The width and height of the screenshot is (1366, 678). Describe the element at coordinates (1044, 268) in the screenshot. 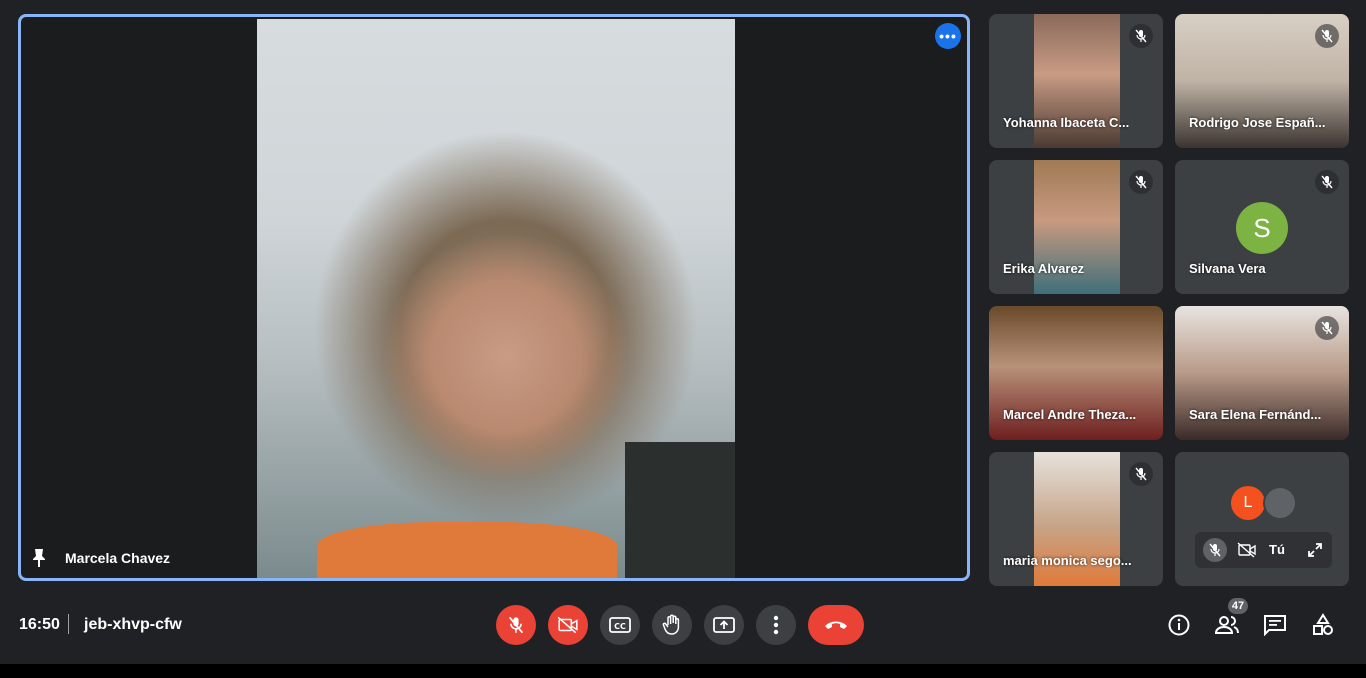

I see `participant-name: Erika Alvarez` at that location.